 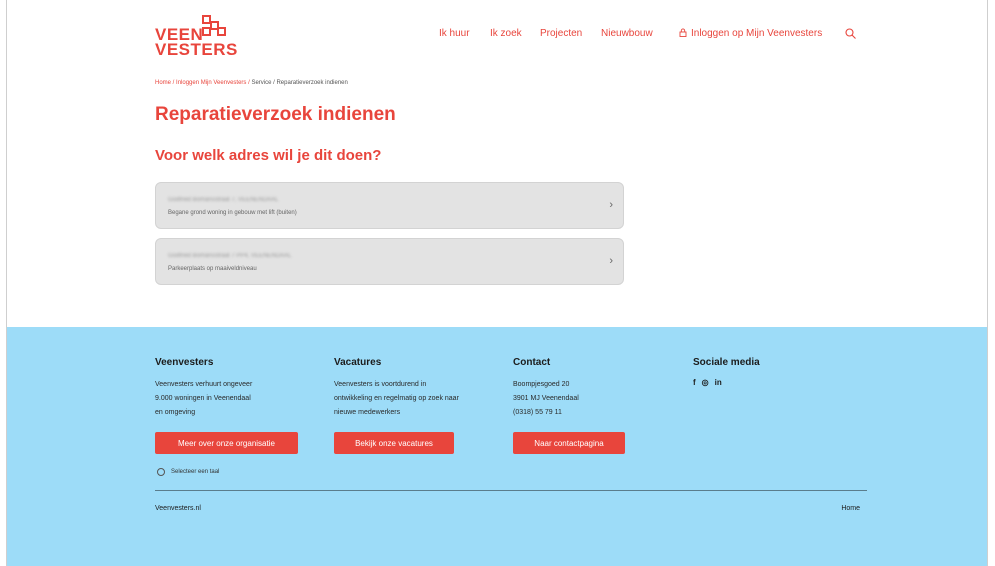 What do you see at coordinates (312, 83) in the screenshot?
I see `breadcrumb-current: Reparatieverzoek indienen` at bounding box center [312, 83].